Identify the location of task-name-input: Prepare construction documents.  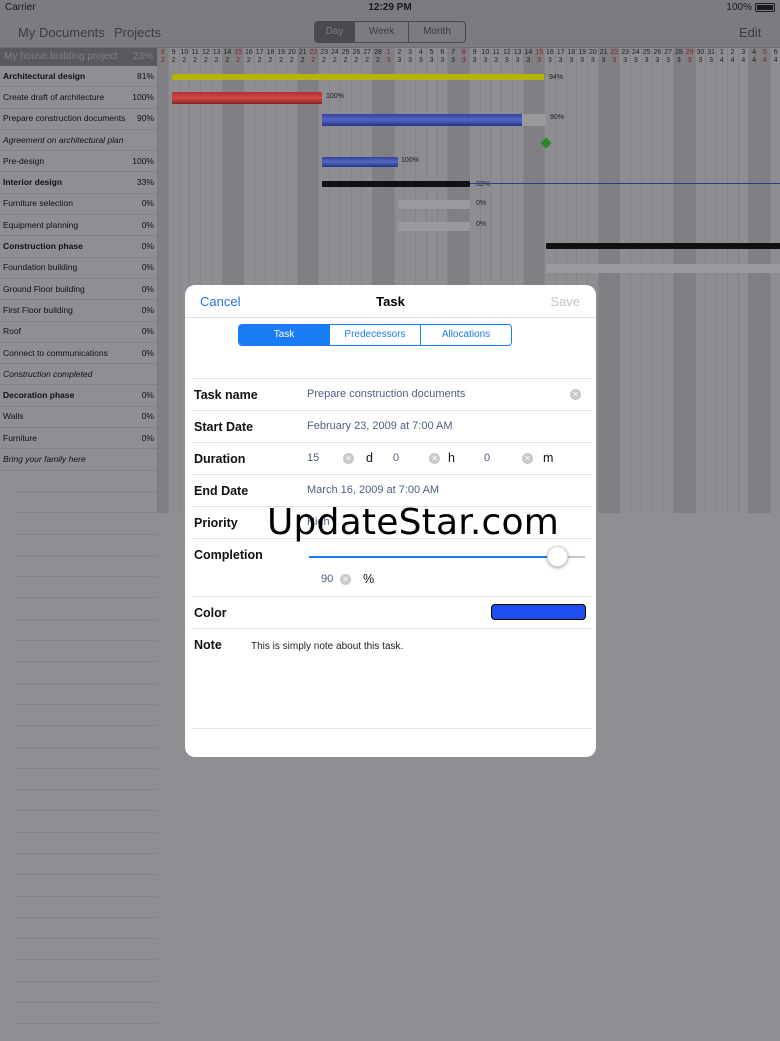
(386, 394).